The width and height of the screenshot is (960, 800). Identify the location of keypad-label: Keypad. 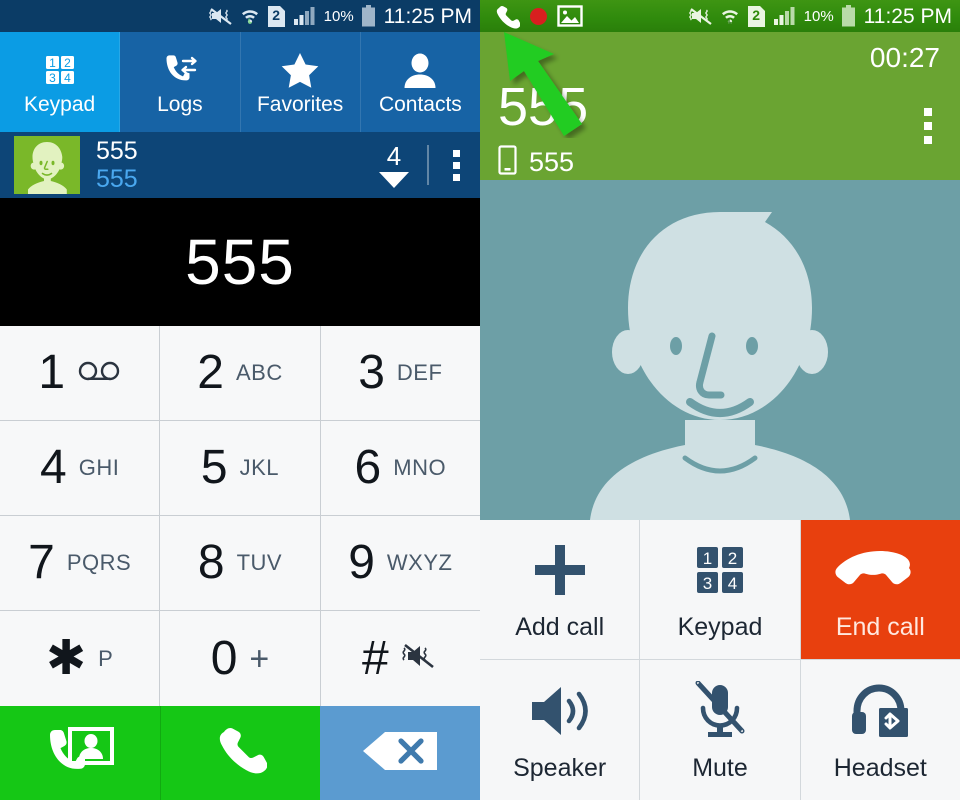
(720, 627).